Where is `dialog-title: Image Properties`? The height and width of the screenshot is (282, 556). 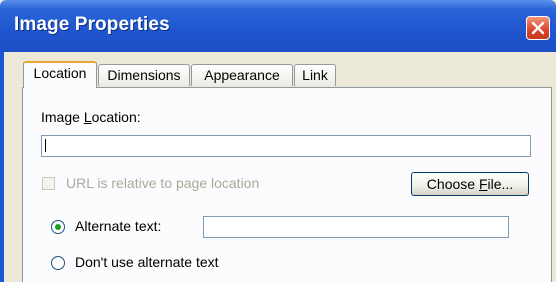
dialog-title: Image Properties is located at coordinates (92, 24).